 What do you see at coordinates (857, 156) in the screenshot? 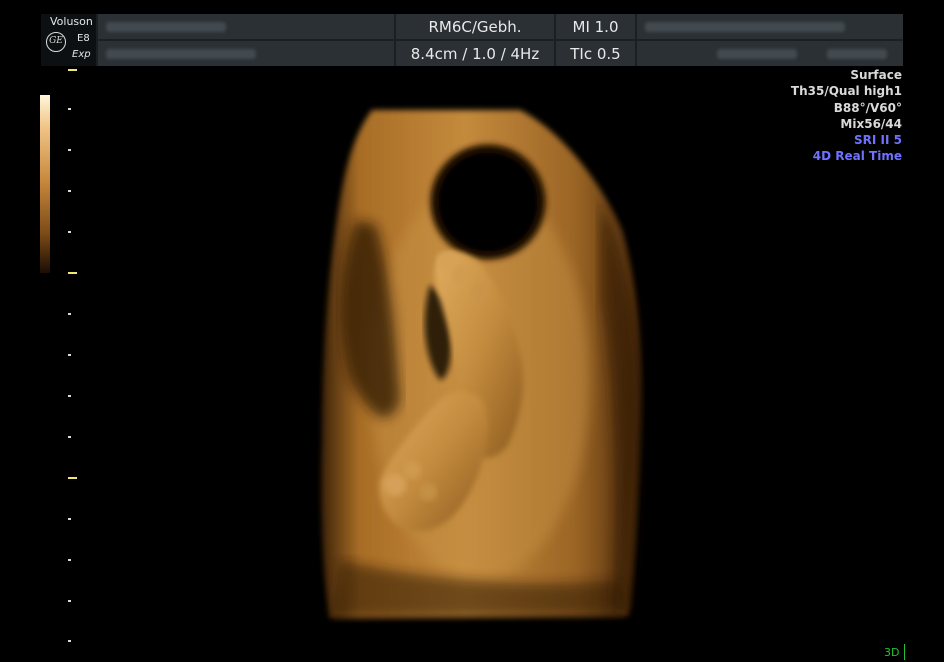
I see `acquisition-mode: 4D Real Time` at bounding box center [857, 156].